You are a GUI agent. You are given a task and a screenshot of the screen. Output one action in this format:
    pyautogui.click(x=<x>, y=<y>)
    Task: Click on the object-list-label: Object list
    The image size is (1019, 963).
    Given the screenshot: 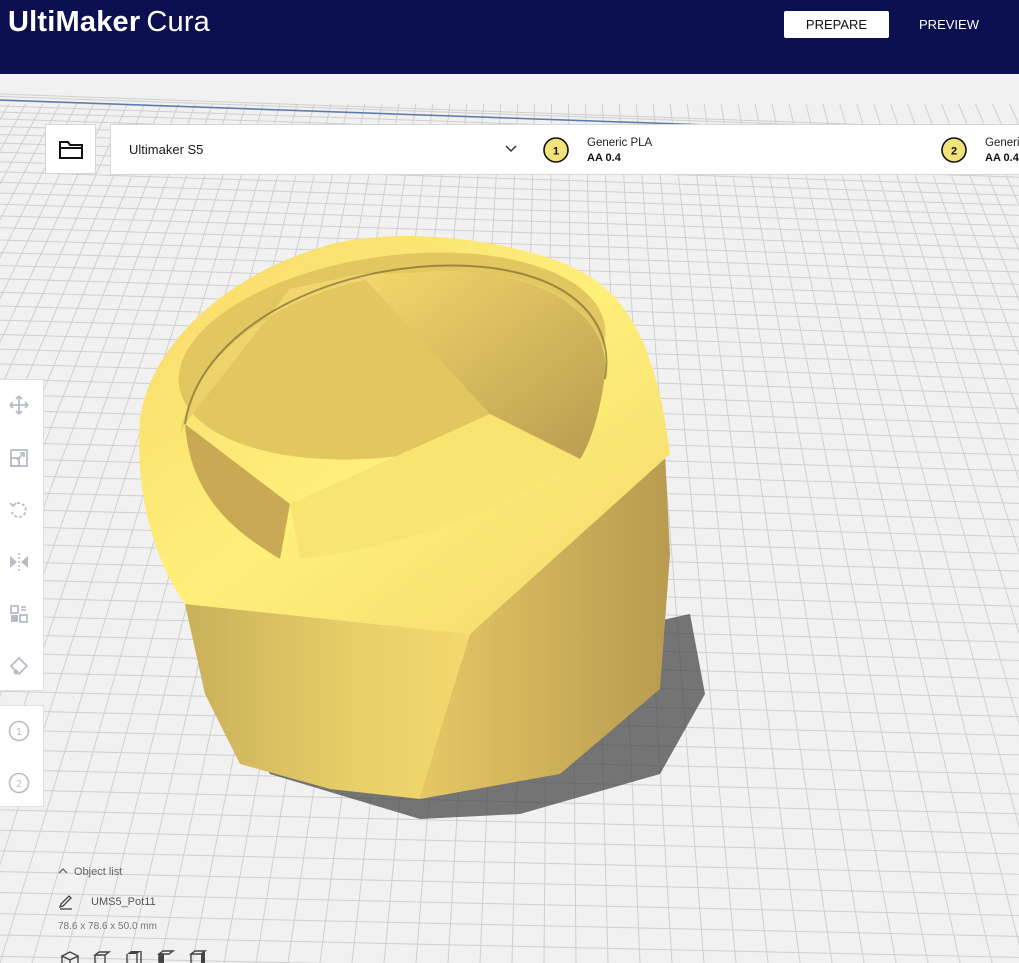 What is the action you would take?
    pyautogui.click(x=98, y=872)
    